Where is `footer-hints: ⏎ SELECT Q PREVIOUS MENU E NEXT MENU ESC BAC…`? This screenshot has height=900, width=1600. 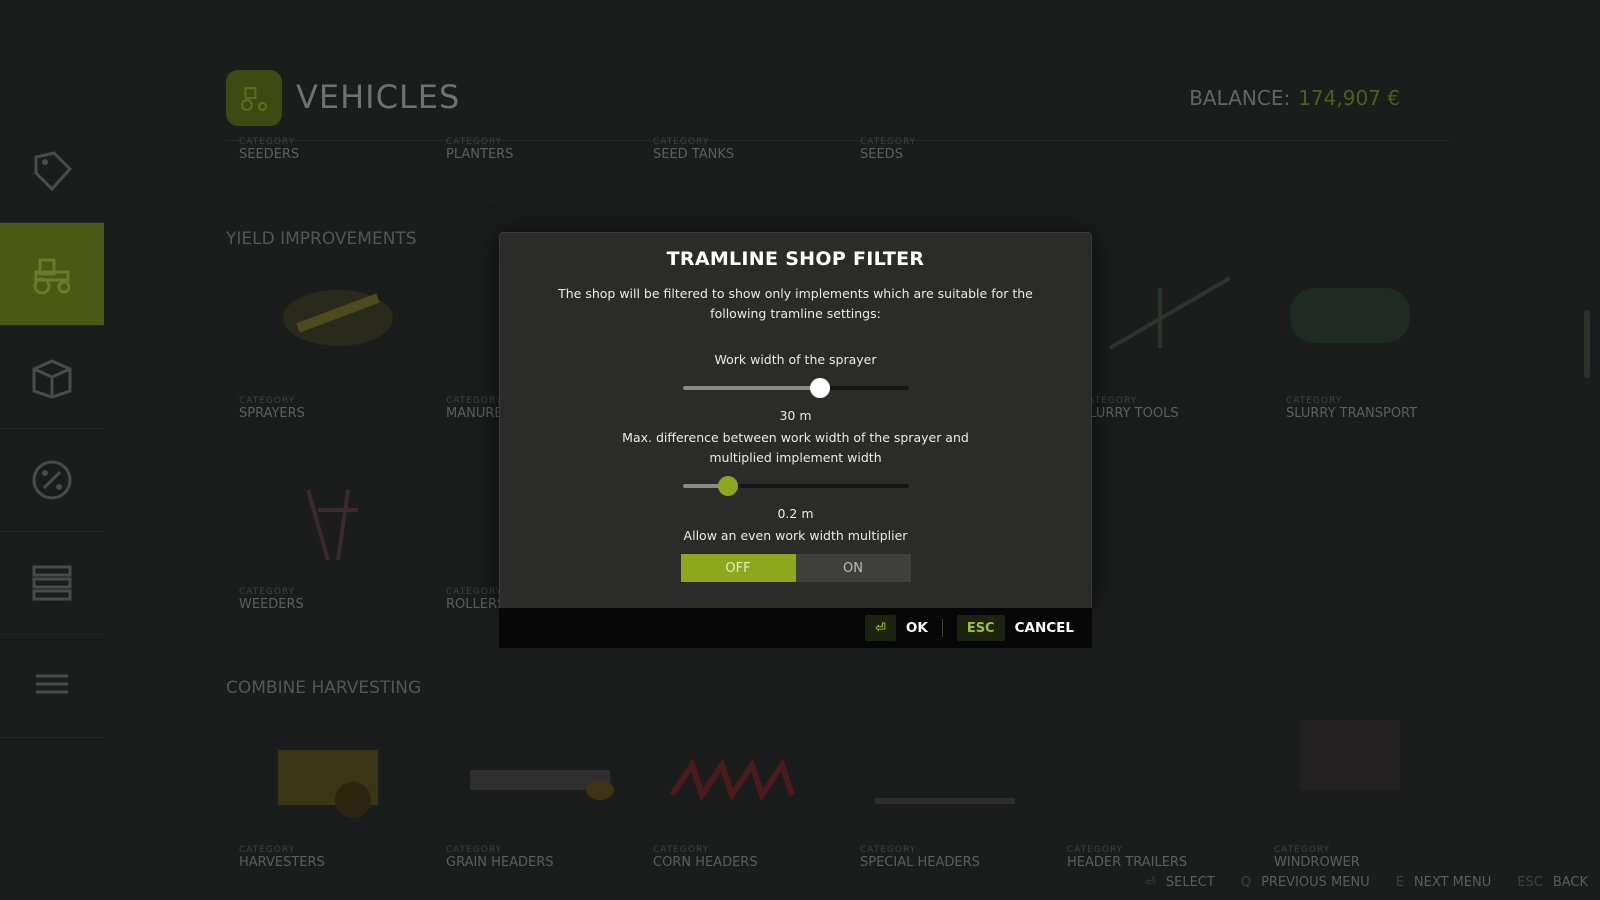 footer-hints: ⏎ SELECT Q PREVIOUS MENU E NEXT MENU ESC BAC… is located at coordinates (1366, 882).